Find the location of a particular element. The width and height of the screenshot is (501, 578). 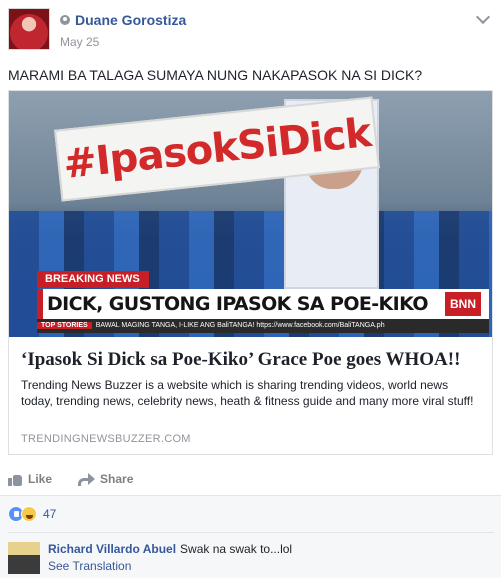

share-arrow-icon is located at coordinates (87, 479).